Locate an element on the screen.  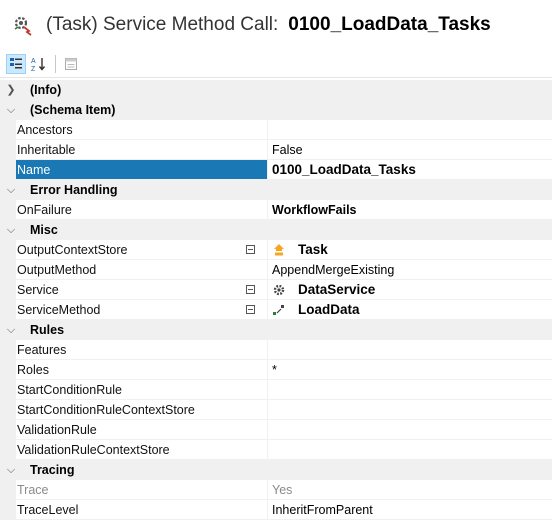
property-row-start-condition-rule: StartConditionRule is located at coordinates (276, 390).